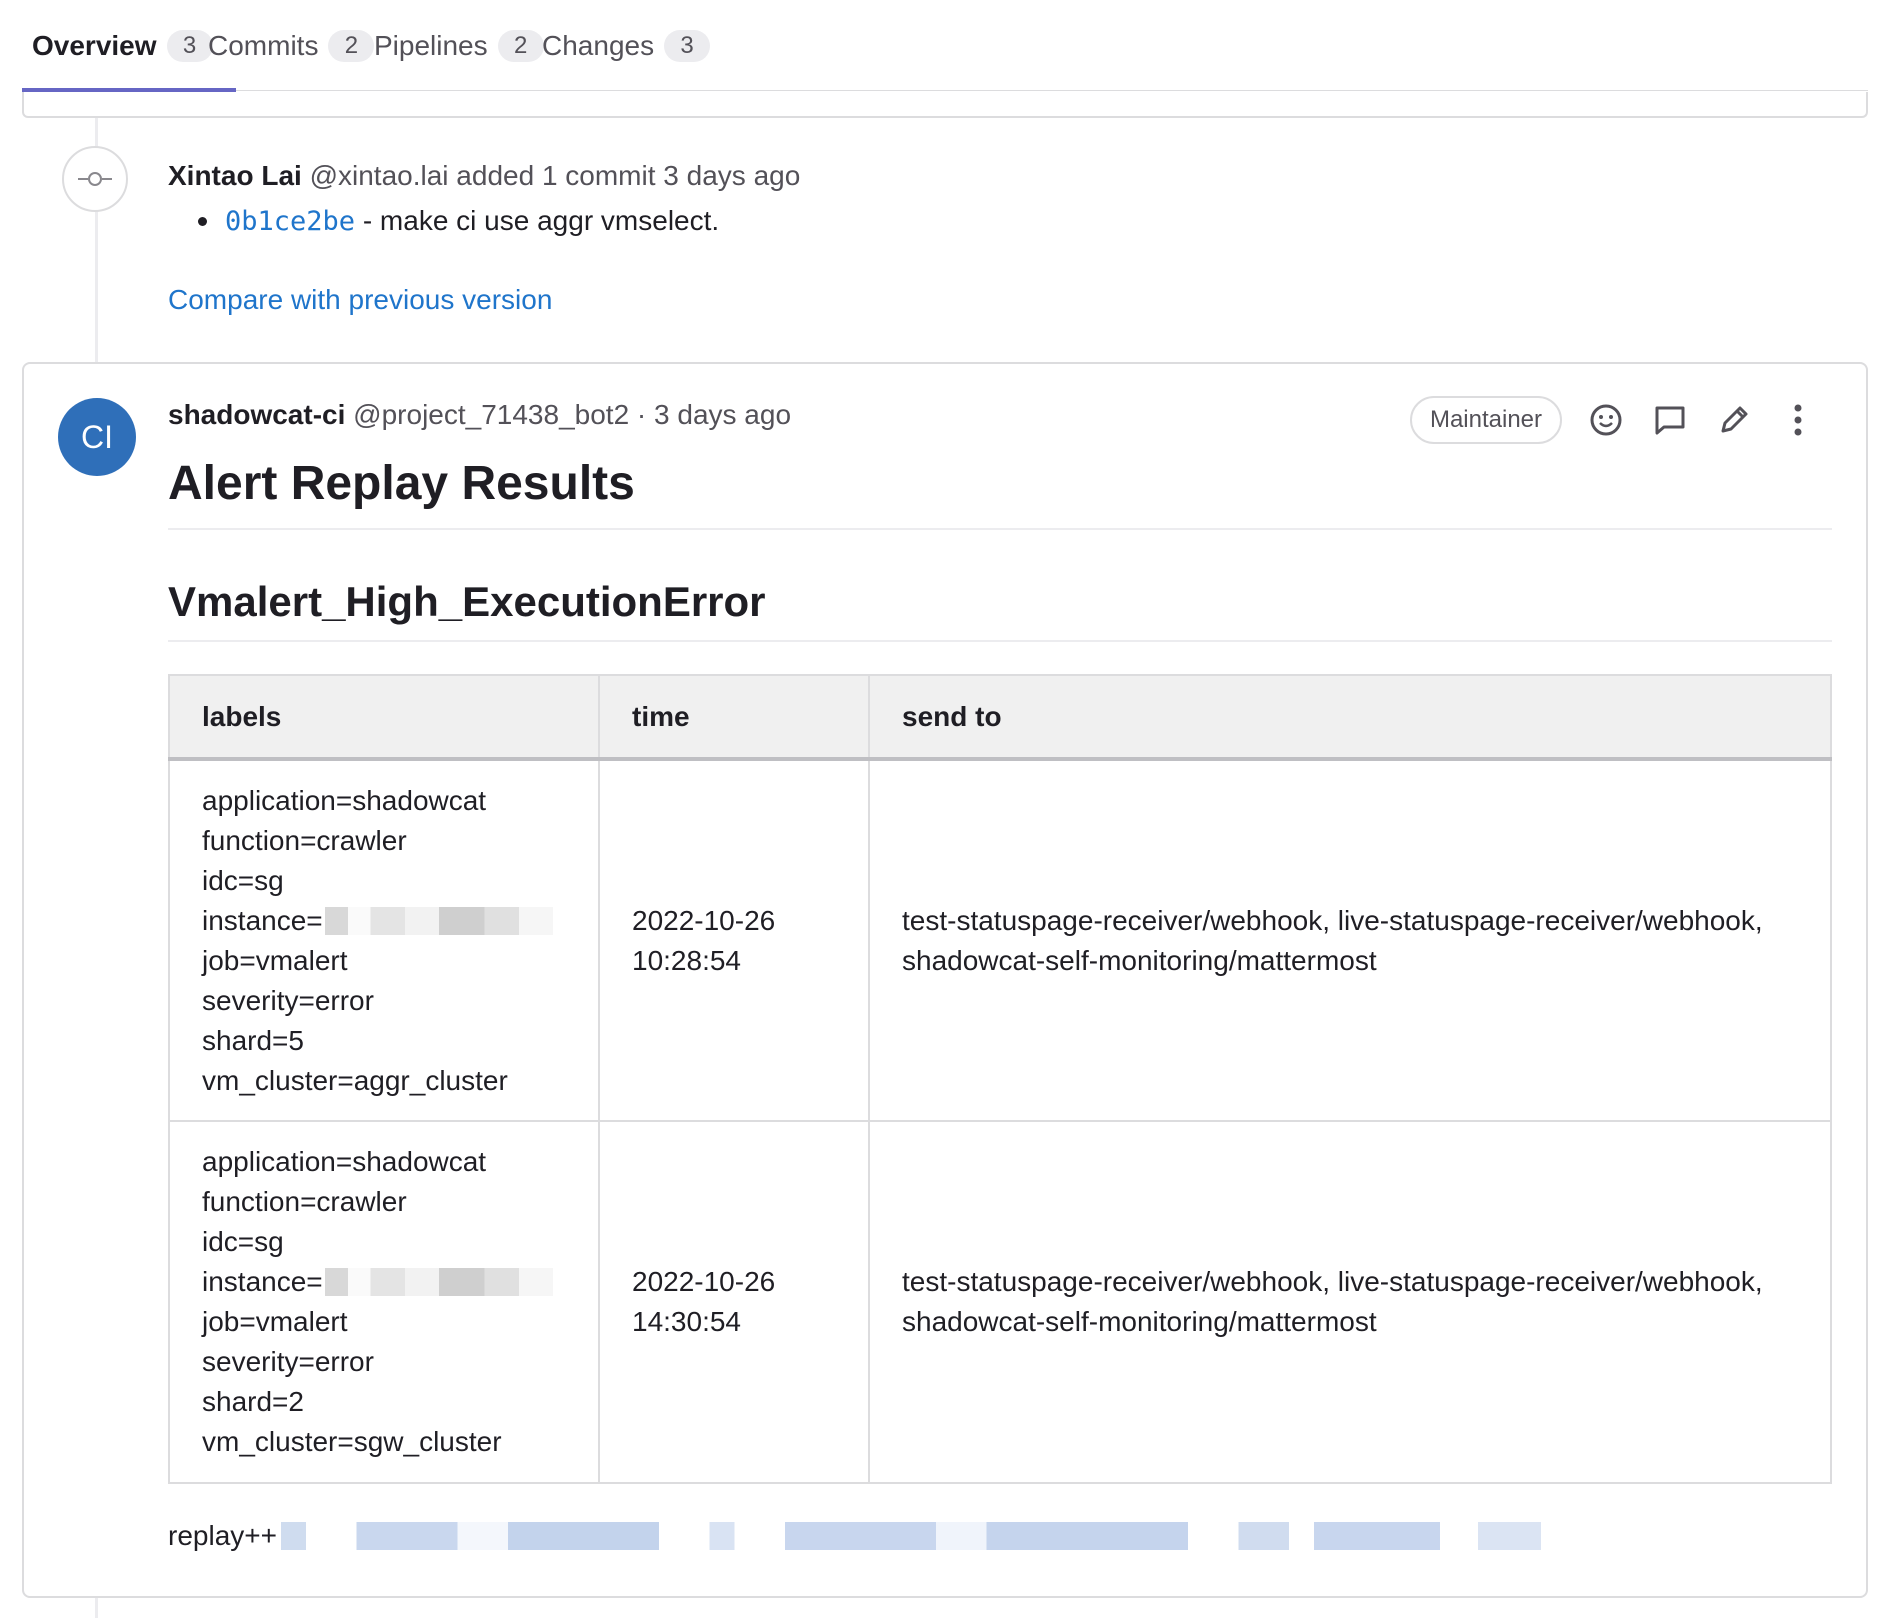 This screenshot has width=1894, height=1618. I want to click on tabs-divider, so click(945, 90).